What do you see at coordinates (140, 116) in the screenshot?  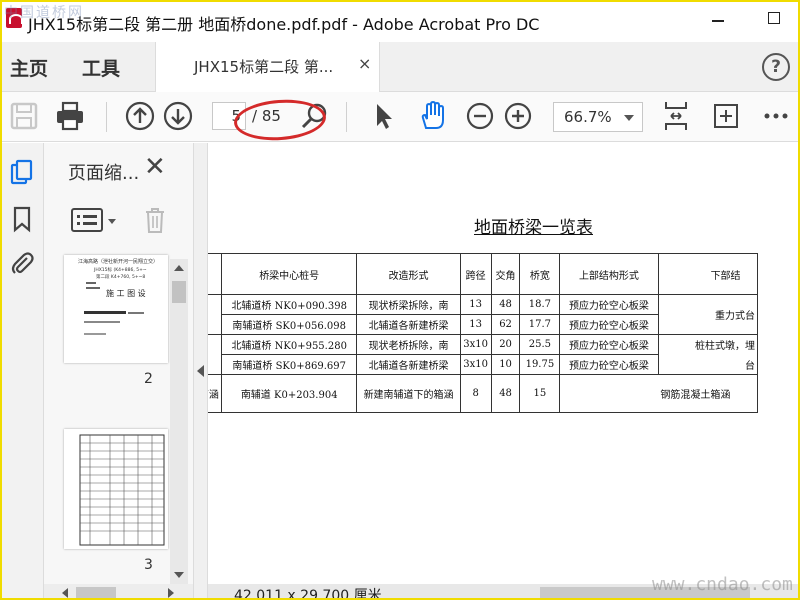 I see `prev-page-icon` at bounding box center [140, 116].